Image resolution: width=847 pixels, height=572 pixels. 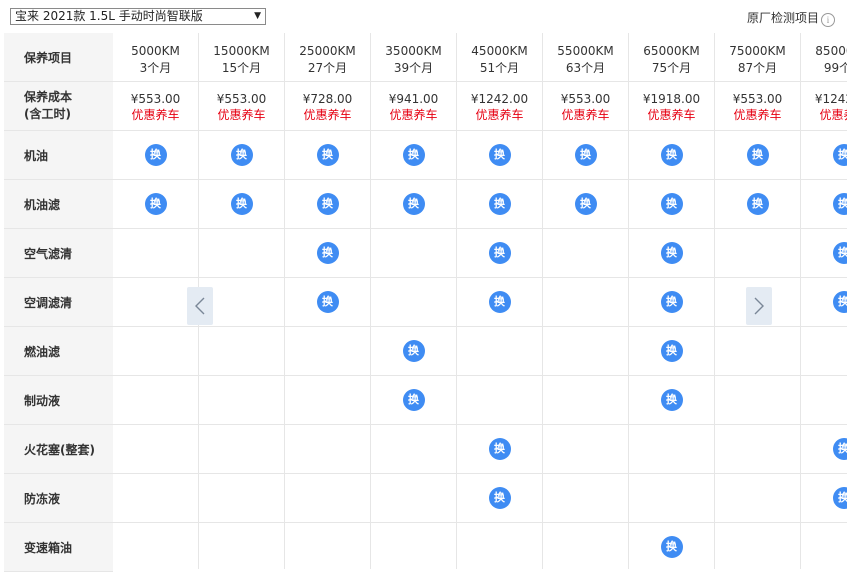 What do you see at coordinates (42, 498) in the screenshot?
I see `row-label-text: 防冻液` at bounding box center [42, 498].